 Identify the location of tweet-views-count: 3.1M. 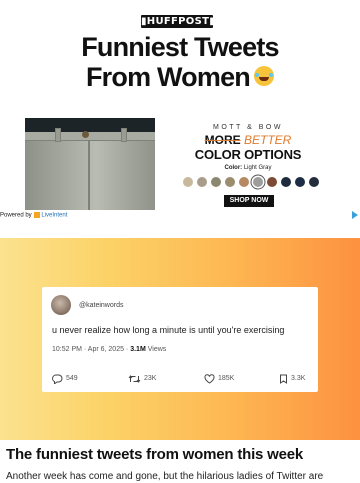
(138, 349).